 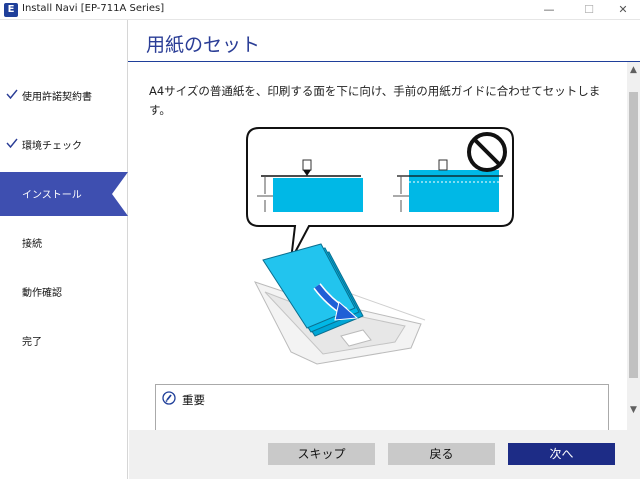 What do you see at coordinates (64, 341) in the screenshot?
I see `step-complete: 完了` at bounding box center [64, 341].